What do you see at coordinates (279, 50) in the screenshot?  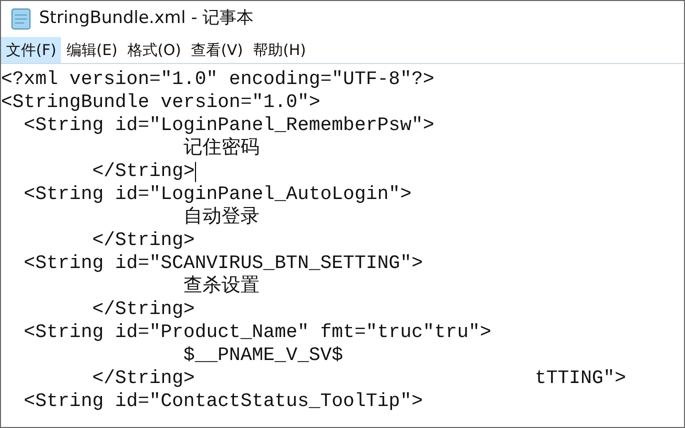 I see `menu-item: 帮助(H)` at bounding box center [279, 50].